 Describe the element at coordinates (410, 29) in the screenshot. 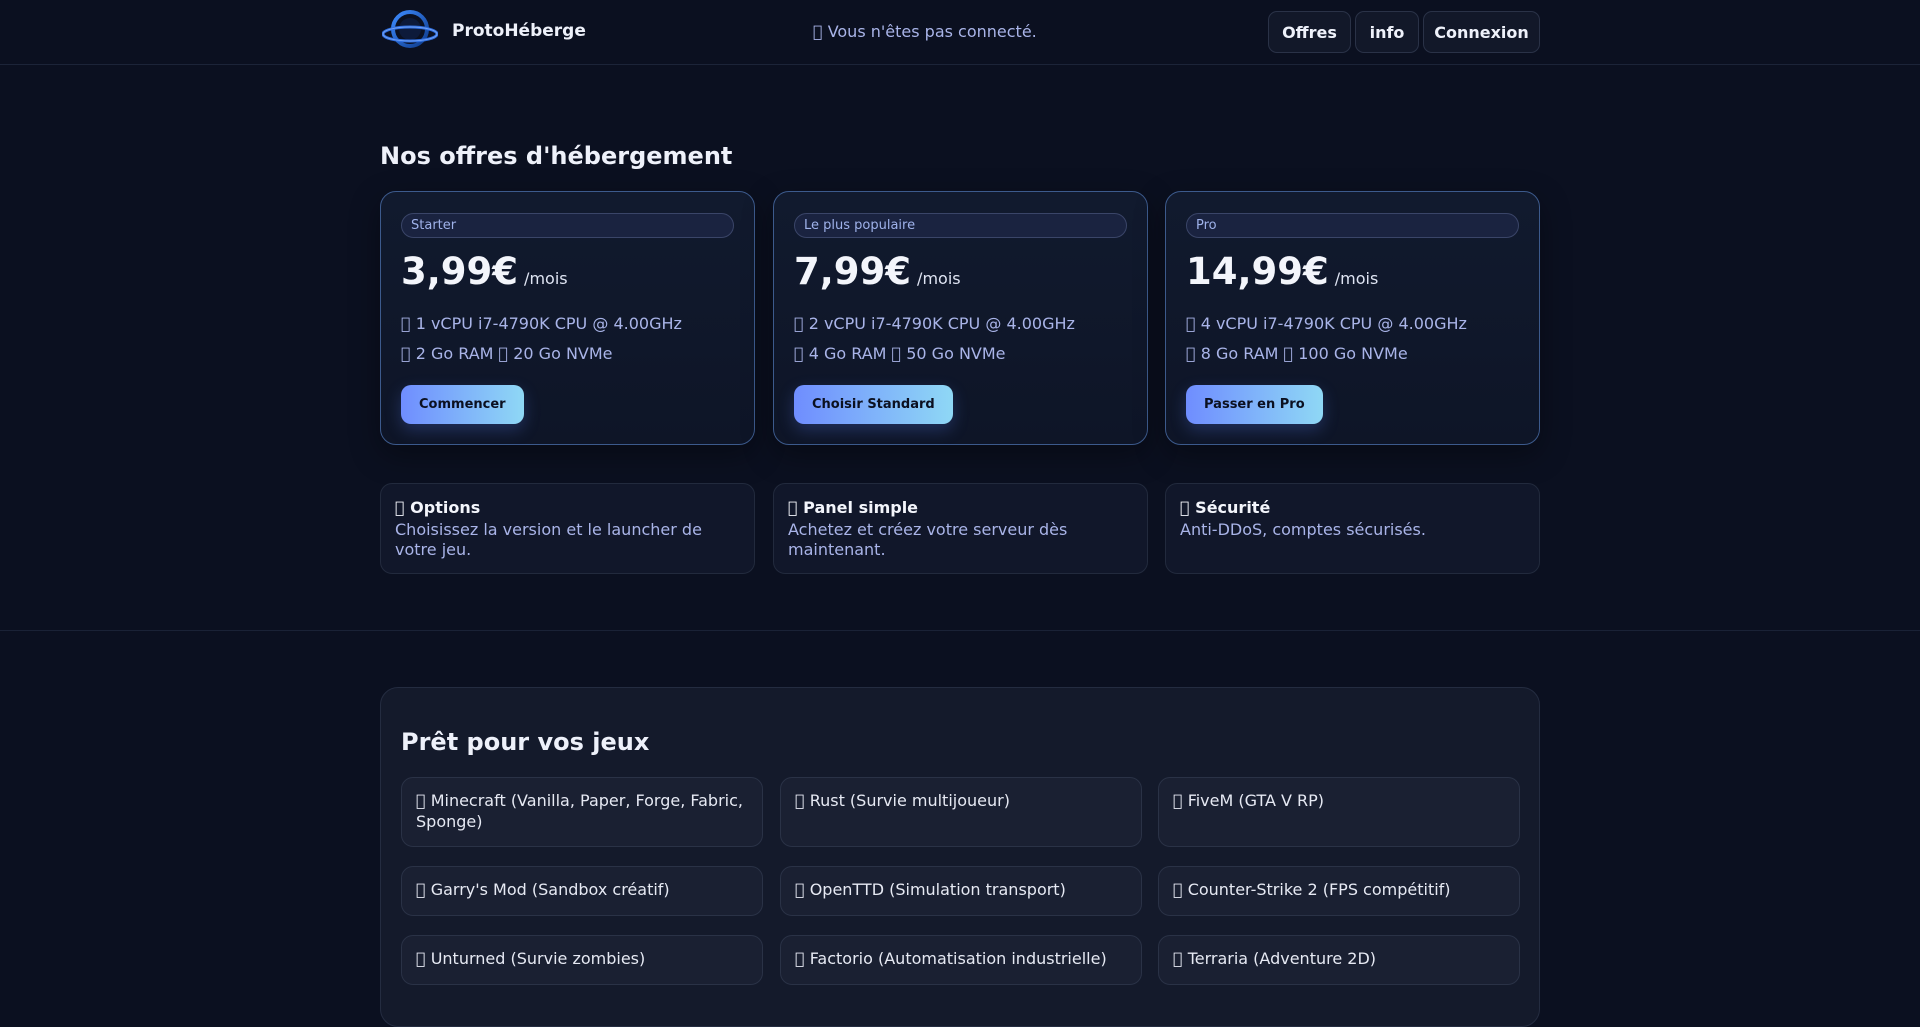

I see `planet-ring-logo-icon` at that location.